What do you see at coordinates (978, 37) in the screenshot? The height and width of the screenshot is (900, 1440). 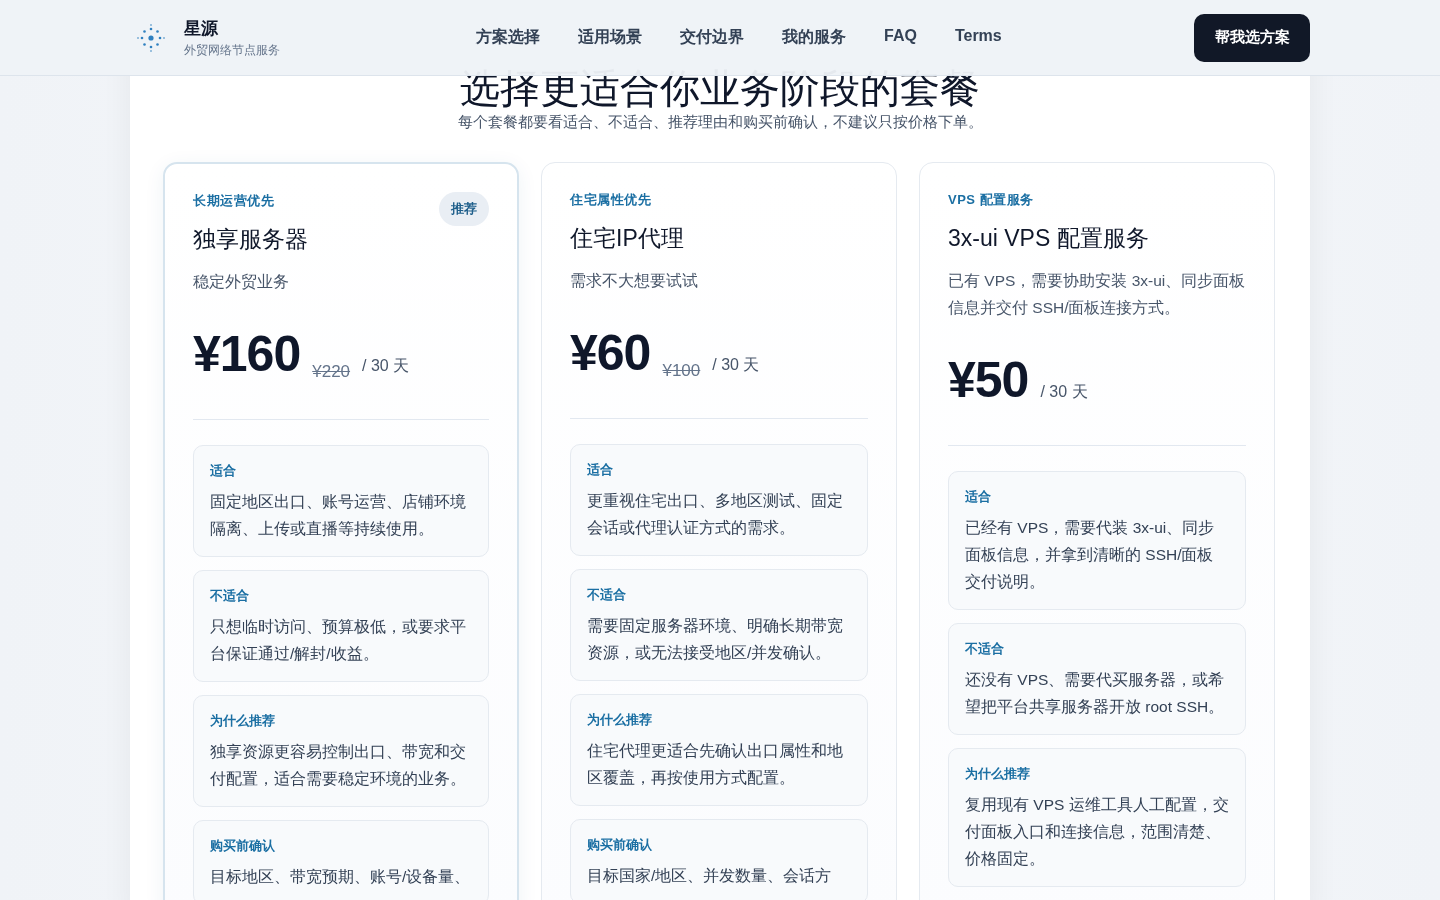 I see `nav-link: Terms` at bounding box center [978, 37].